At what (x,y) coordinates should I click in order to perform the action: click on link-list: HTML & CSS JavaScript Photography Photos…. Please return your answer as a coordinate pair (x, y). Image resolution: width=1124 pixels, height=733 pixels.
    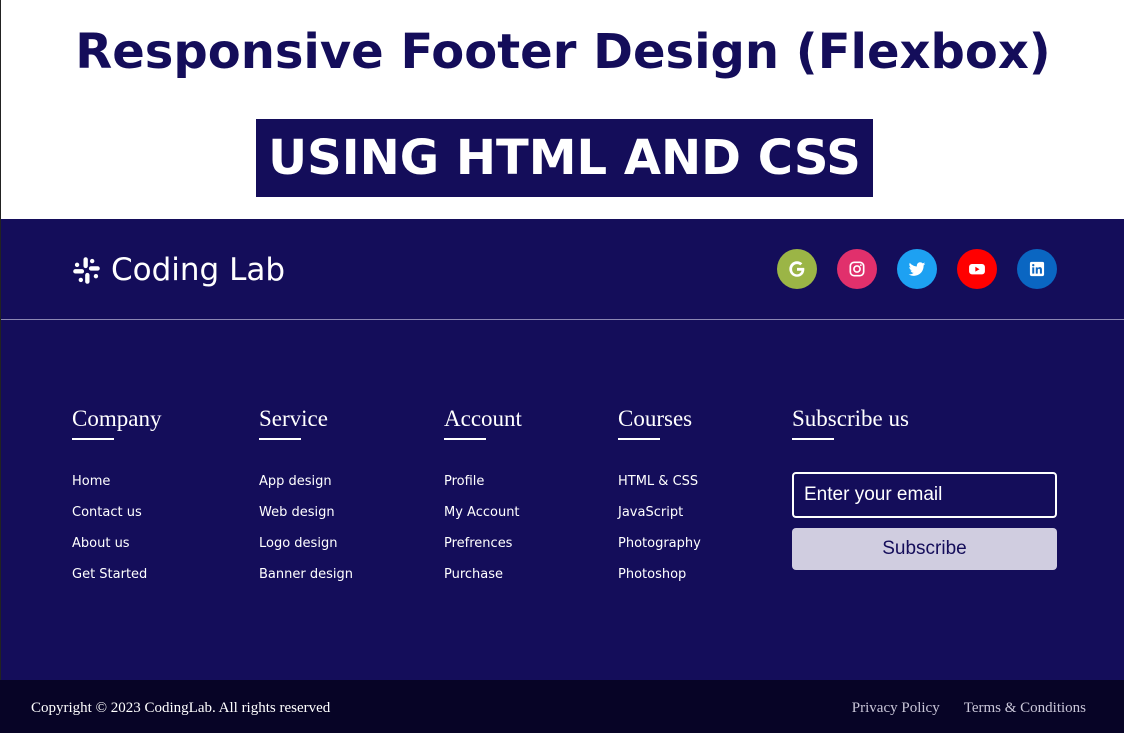
    Looking at the image, I should click on (659, 532).